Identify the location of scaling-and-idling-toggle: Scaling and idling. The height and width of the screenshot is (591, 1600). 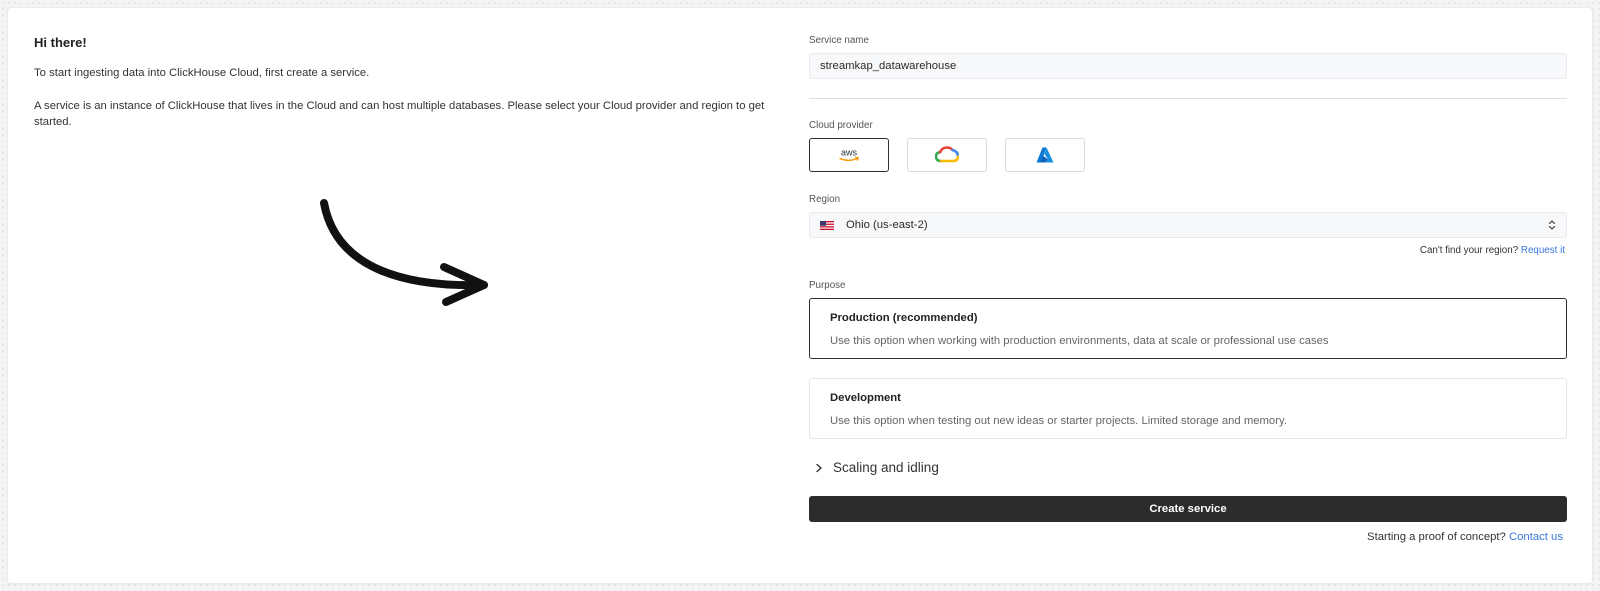
(877, 467).